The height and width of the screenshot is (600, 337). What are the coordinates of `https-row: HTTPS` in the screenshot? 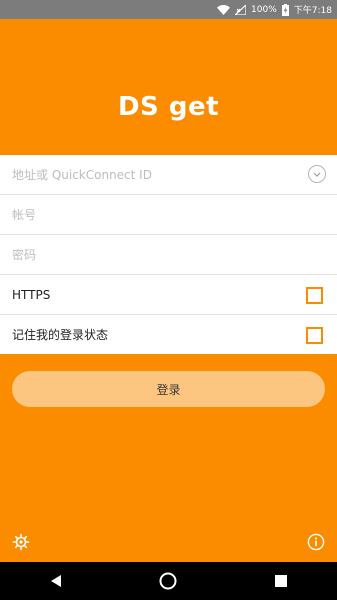 It's located at (168, 295).